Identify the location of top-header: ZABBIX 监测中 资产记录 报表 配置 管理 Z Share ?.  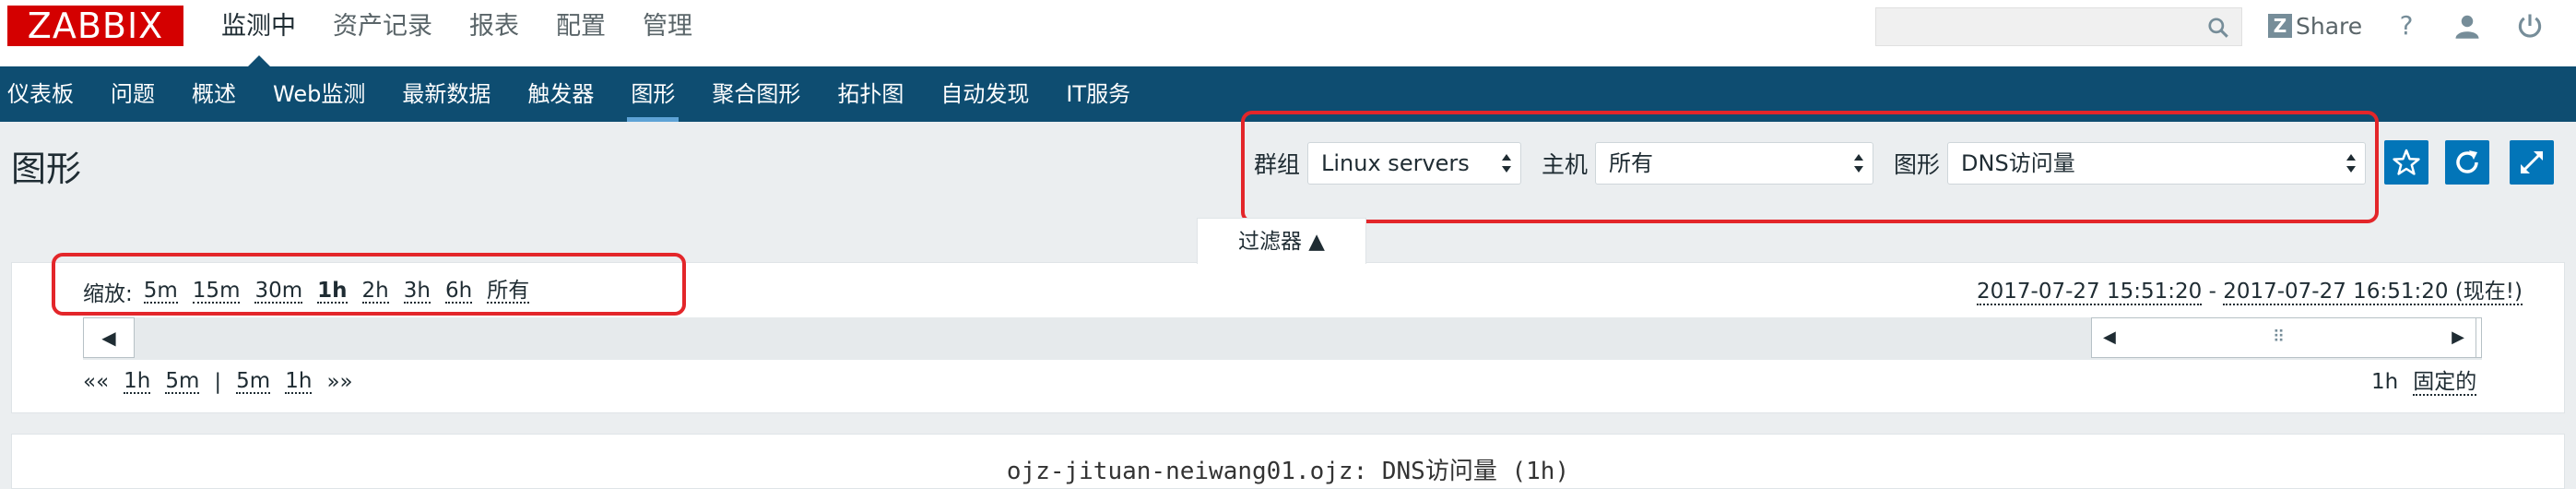
(1288, 33).